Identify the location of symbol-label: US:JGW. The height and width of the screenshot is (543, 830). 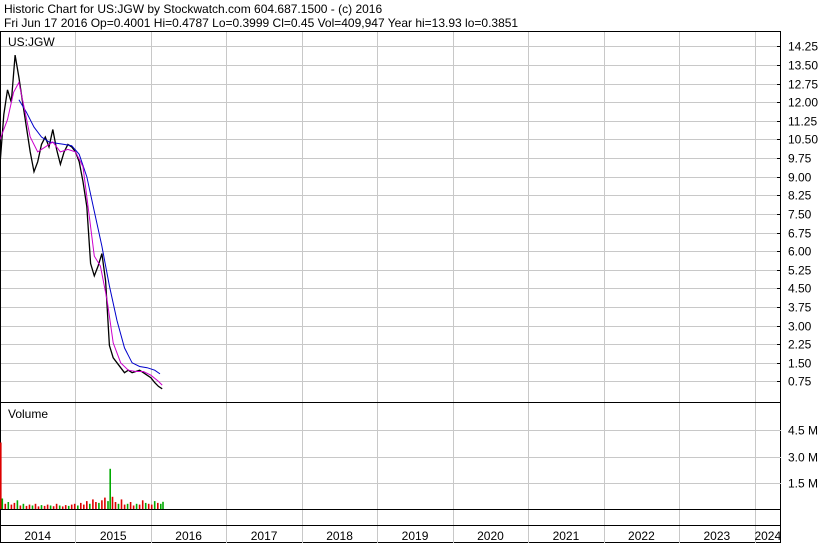
(31, 42).